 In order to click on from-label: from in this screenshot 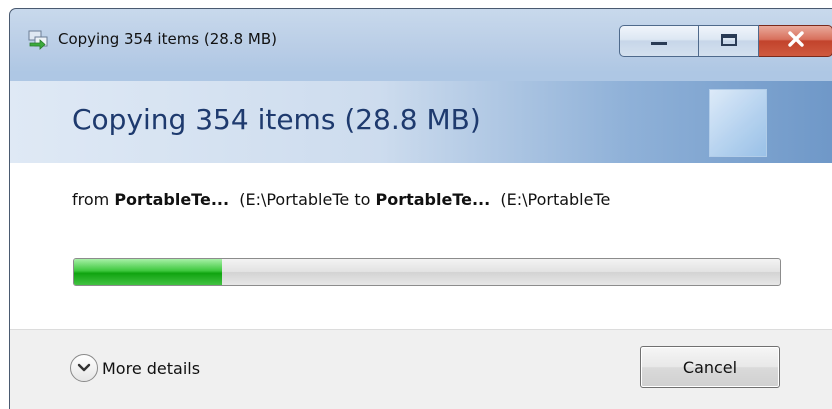, I will do `click(91, 199)`.